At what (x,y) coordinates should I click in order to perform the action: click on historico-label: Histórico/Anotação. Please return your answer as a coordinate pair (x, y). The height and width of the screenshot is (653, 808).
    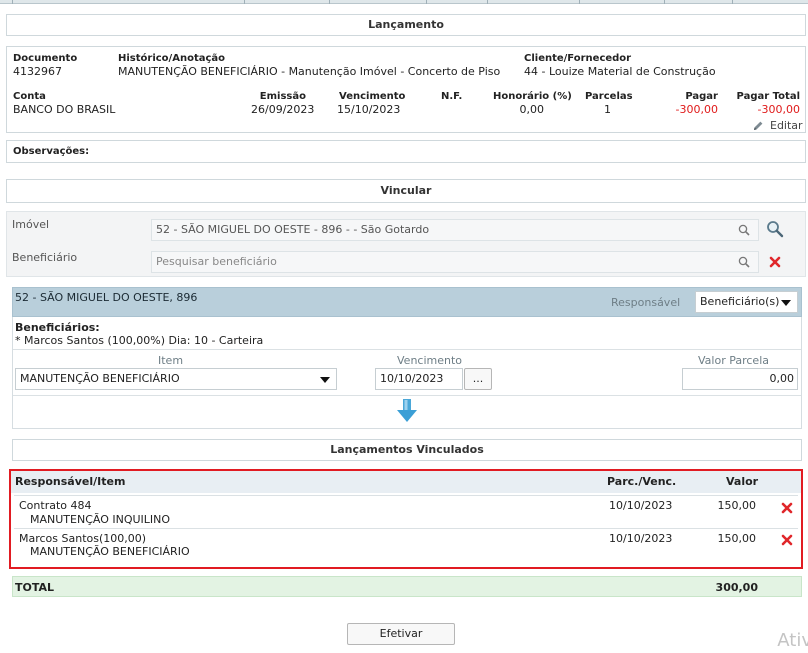
    Looking at the image, I should click on (172, 58).